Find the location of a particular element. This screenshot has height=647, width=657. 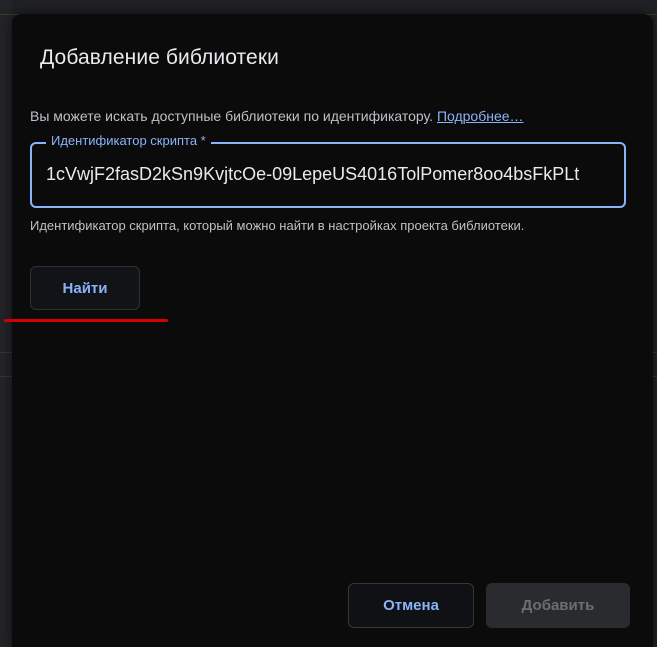

script-id-label: Идентификатор скрипта * is located at coordinates (128, 140).